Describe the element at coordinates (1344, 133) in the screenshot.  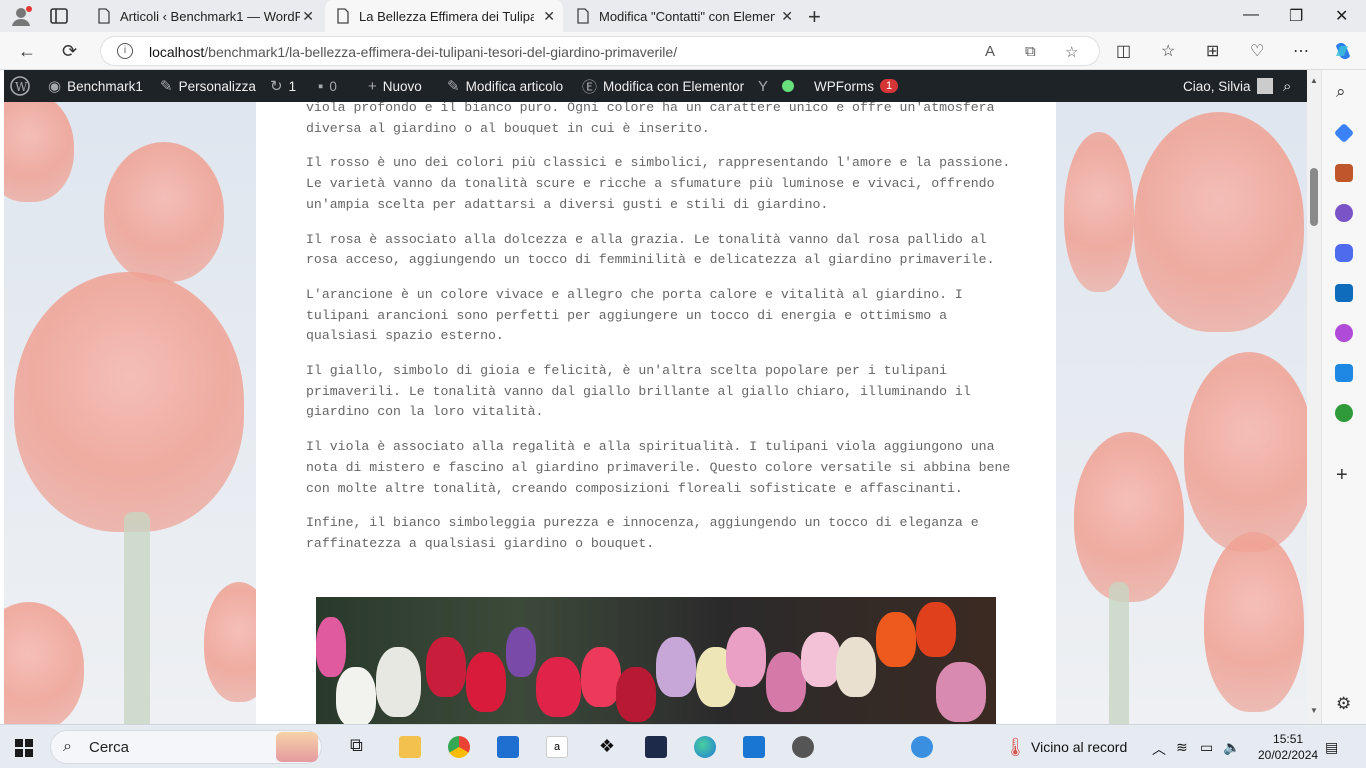
I see `sidebar-shopping-icon` at that location.